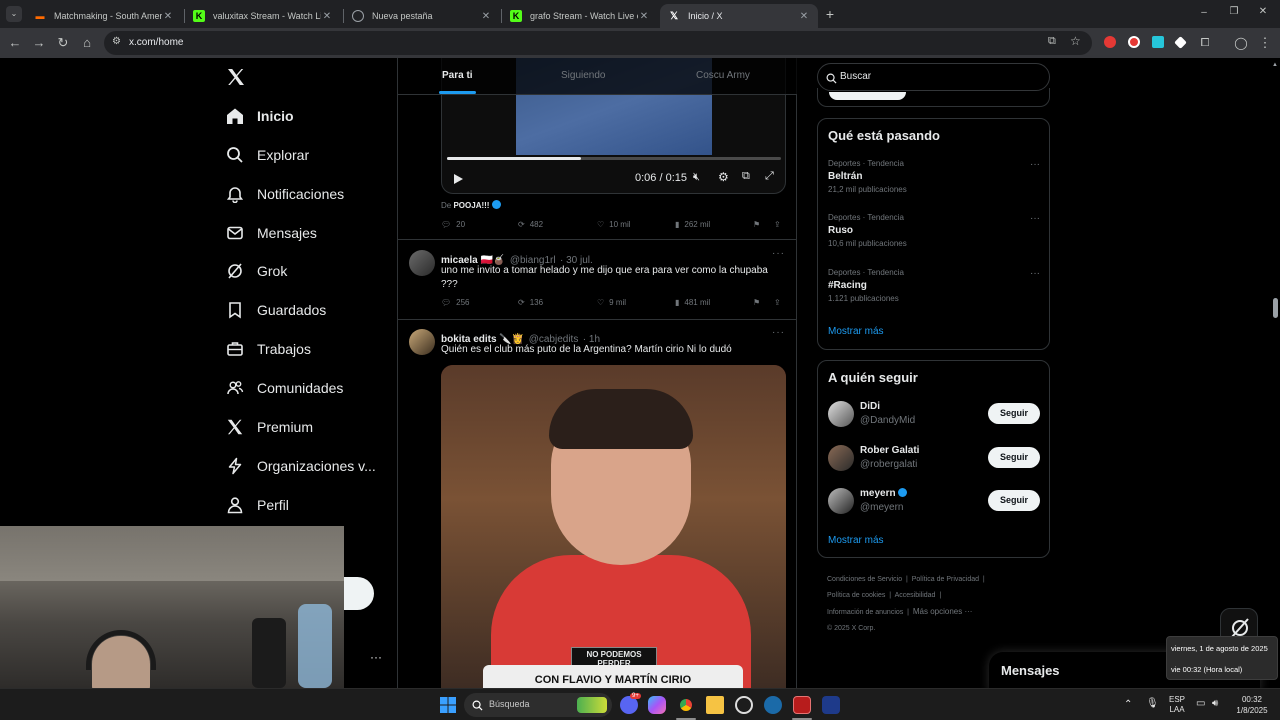  I want to click on sidebar-item-perfil: Perfil, so click(257, 505).